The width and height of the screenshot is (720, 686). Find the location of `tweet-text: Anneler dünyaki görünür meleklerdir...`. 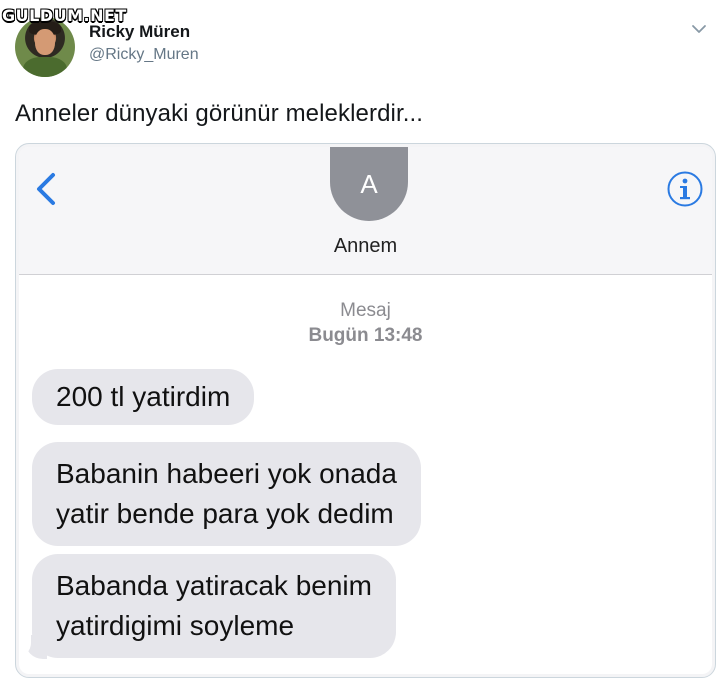

tweet-text: Anneler dünyaki görünür meleklerdir... is located at coordinates (219, 113).